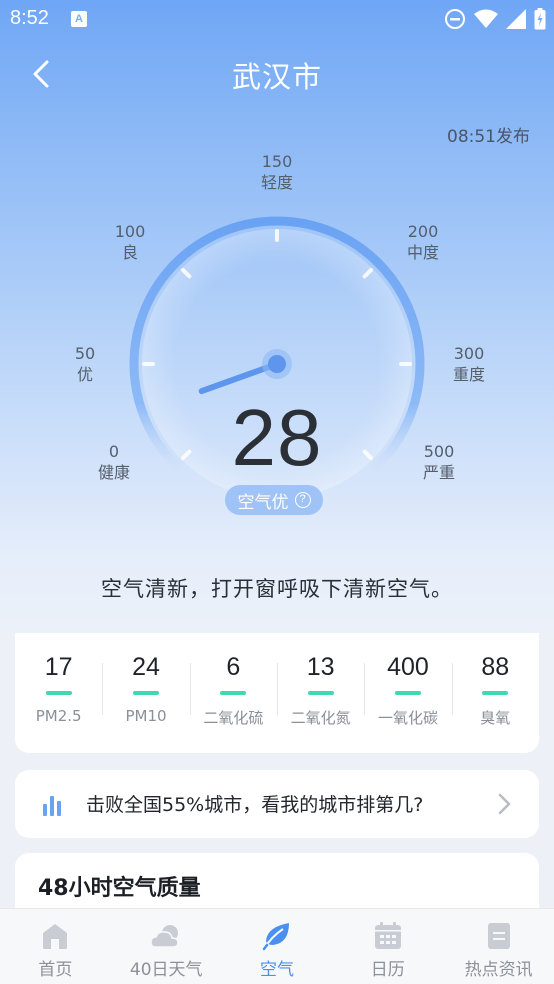 The width and height of the screenshot is (554, 984). What do you see at coordinates (504, 804) in the screenshot?
I see `chevron-right-icon` at bounding box center [504, 804].